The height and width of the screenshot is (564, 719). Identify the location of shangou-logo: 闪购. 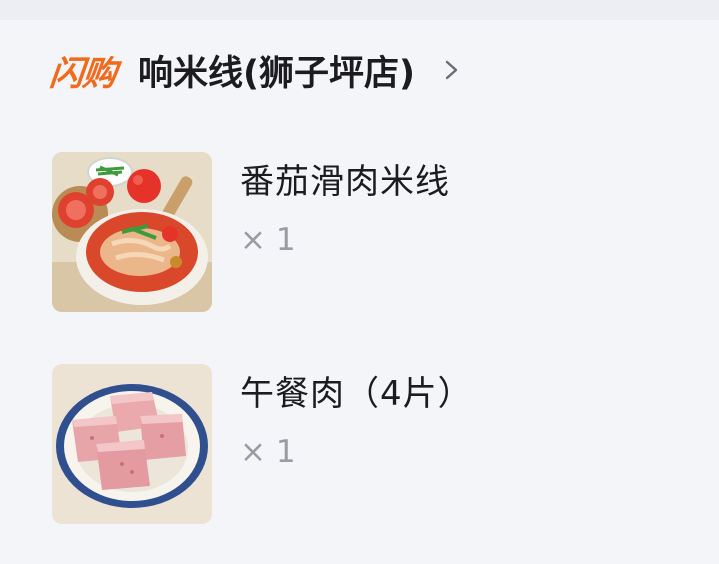
(82, 73).